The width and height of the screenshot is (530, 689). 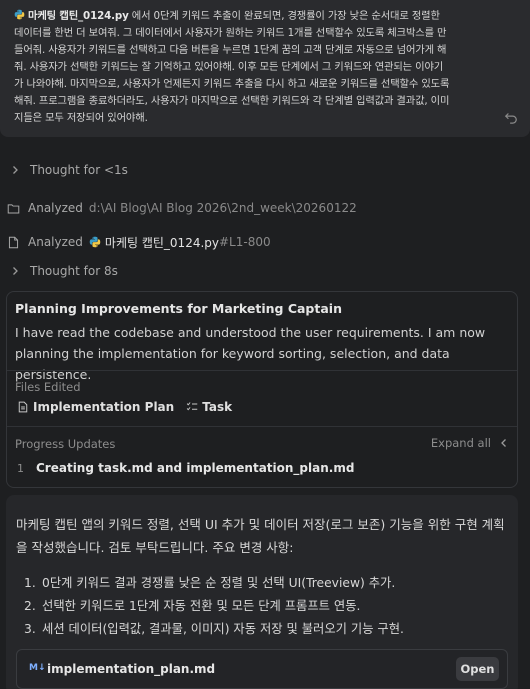 What do you see at coordinates (477, 669) in the screenshot?
I see `open-button: Open` at bounding box center [477, 669].